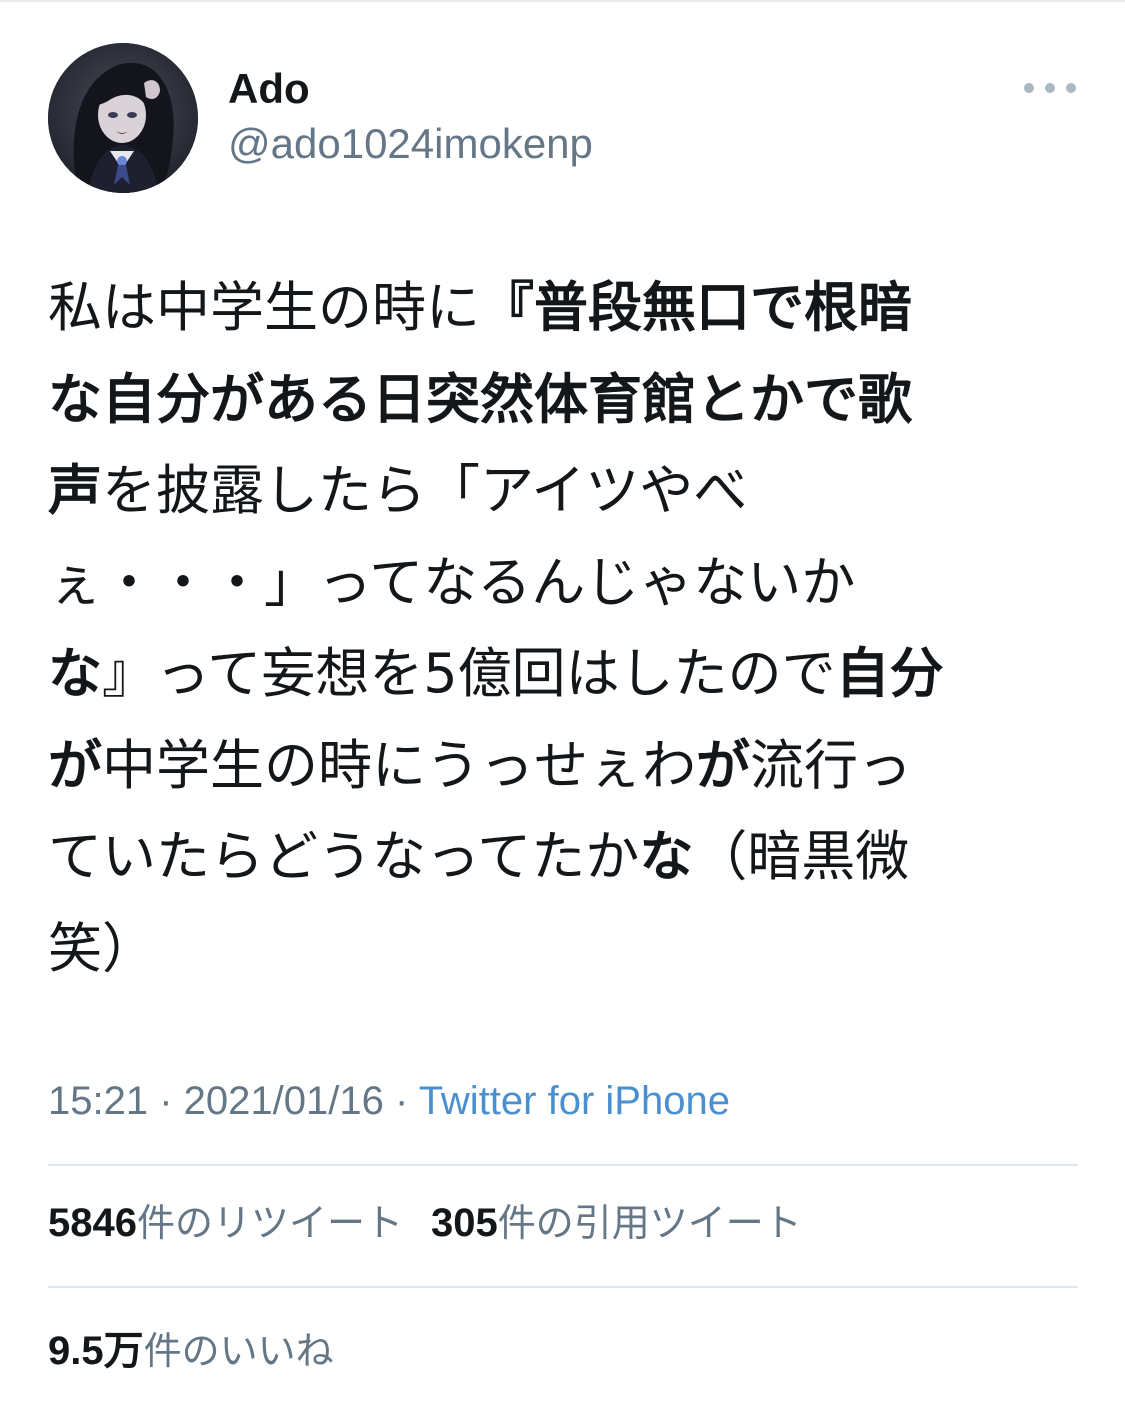 Image resolution: width=1125 pixels, height=1423 pixels. I want to click on quotes-label: 件の引用ツイート, so click(649, 1223).